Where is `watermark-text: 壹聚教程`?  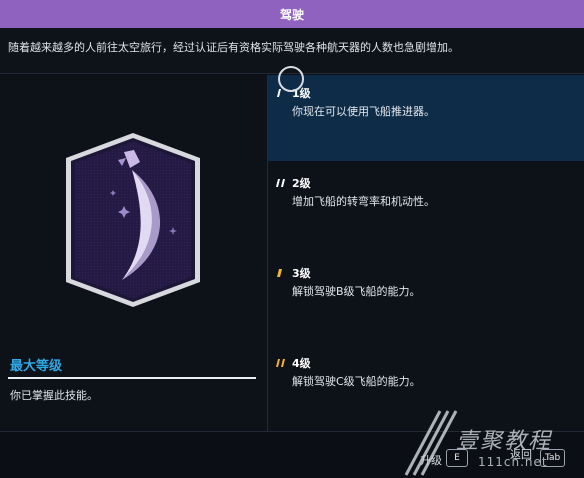
watermark-text: 壹聚教程 is located at coordinates (504, 441).